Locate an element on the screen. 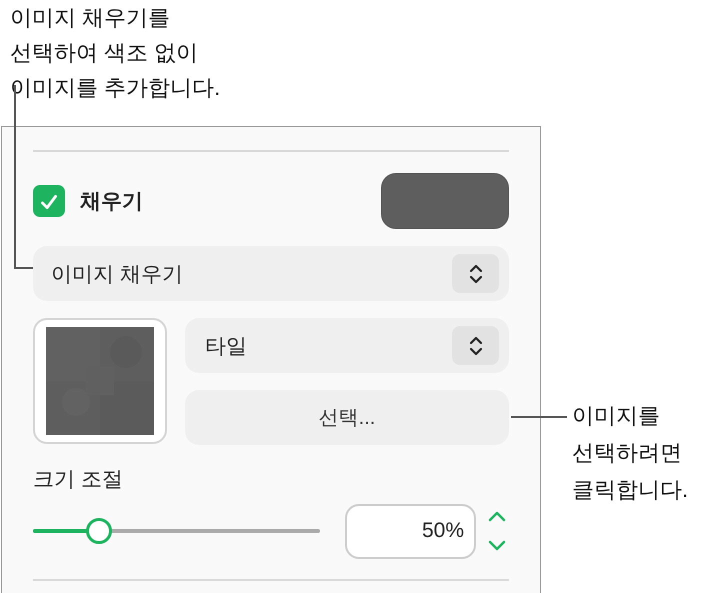 The width and height of the screenshot is (713, 593). leader-line is located at coordinates (539, 417).